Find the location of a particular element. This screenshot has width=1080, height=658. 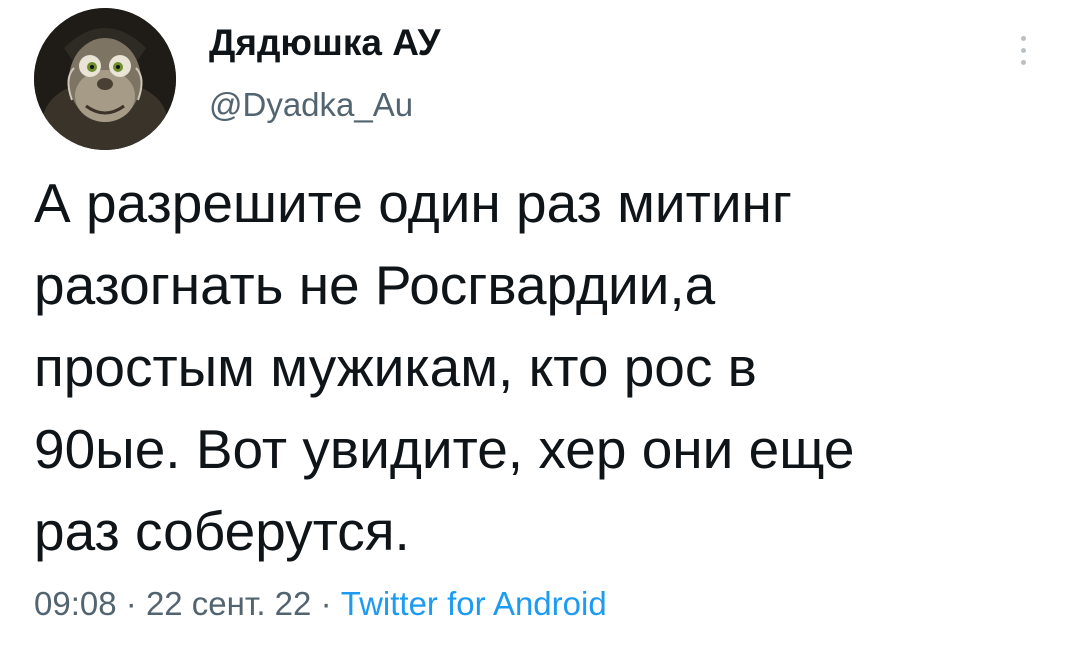

author-handle: @Dyadka_Au is located at coordinates (311, 105).